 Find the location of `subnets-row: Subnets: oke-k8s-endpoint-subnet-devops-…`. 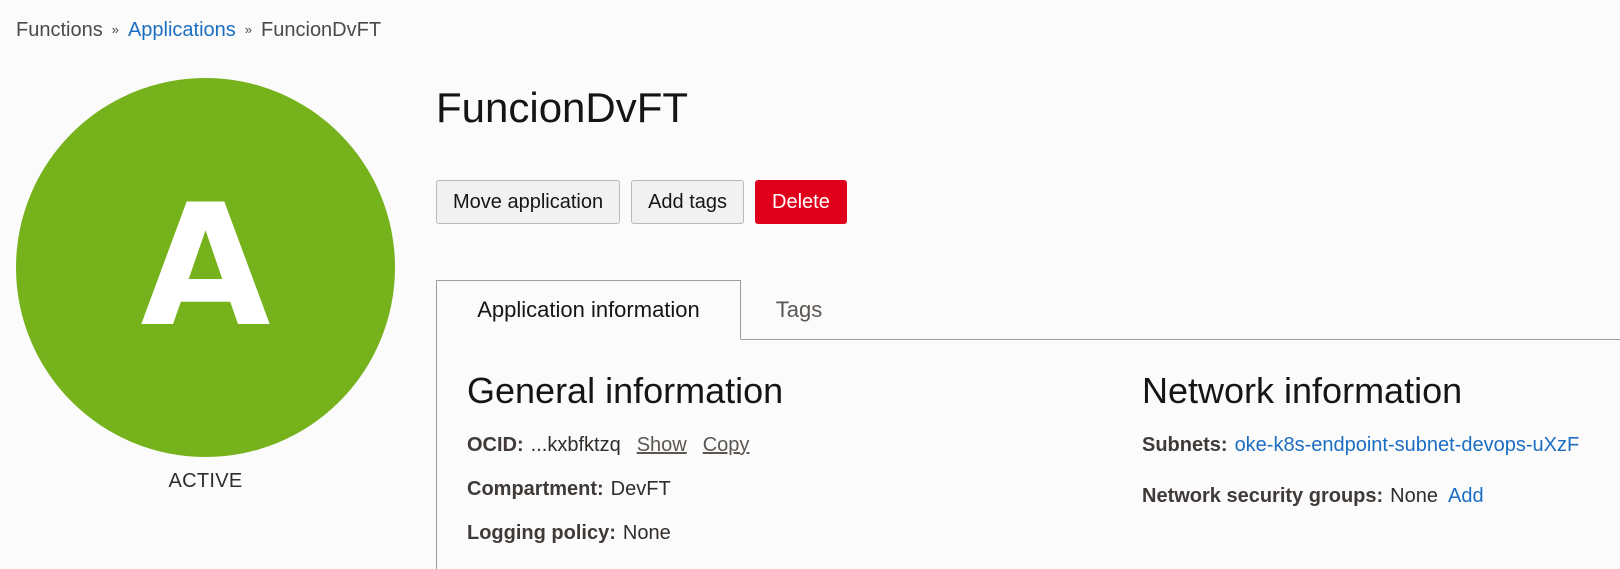

subnets-row: Subnets: oke-k8s-endpoint-subnet-devops-… is located at coordinates (1360, 445).